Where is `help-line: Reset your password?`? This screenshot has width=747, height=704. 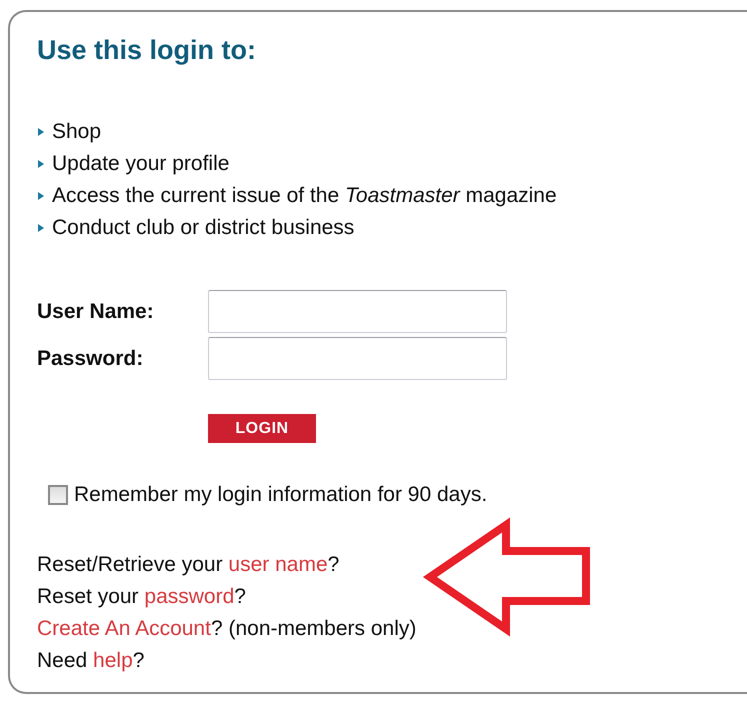
help-line: Reset your password? is located at coordinates (142, 597).